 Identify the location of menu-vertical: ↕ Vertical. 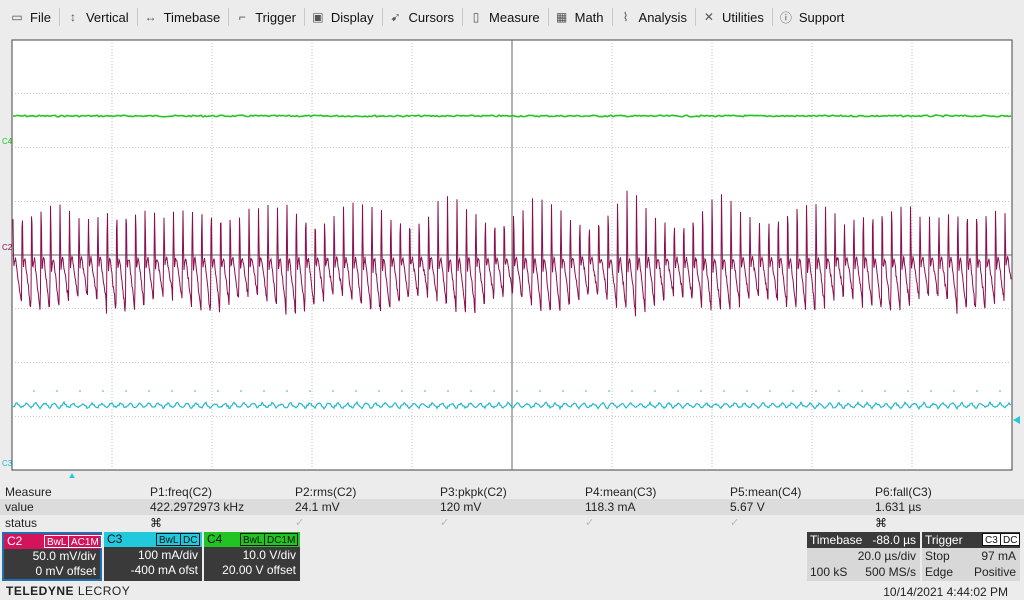
(98, 17).